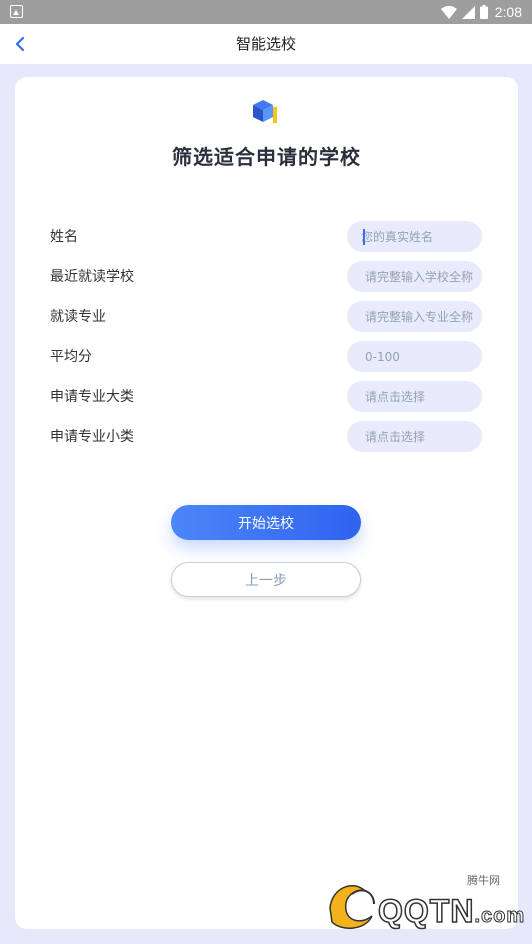  Describe the element at coordinates (266, 397) in the screenshot. I see `form-row-major-category: 申请专业大类` at that location.